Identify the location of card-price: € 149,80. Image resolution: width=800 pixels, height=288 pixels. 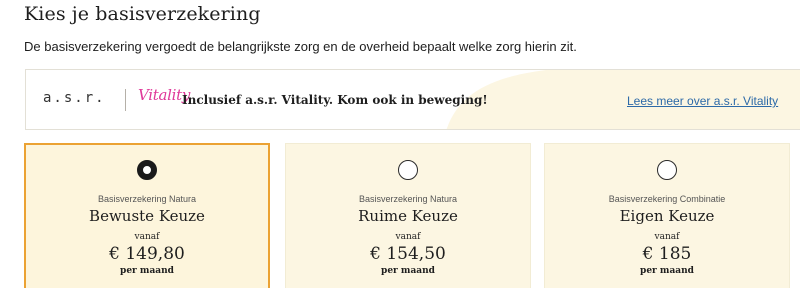
(147, 254).